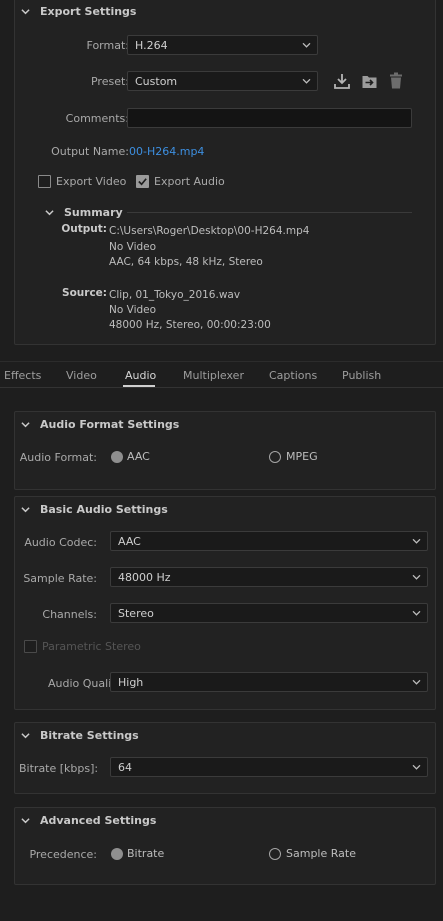  I want to click on audio-codec-value: AAC, so click(129, 541).